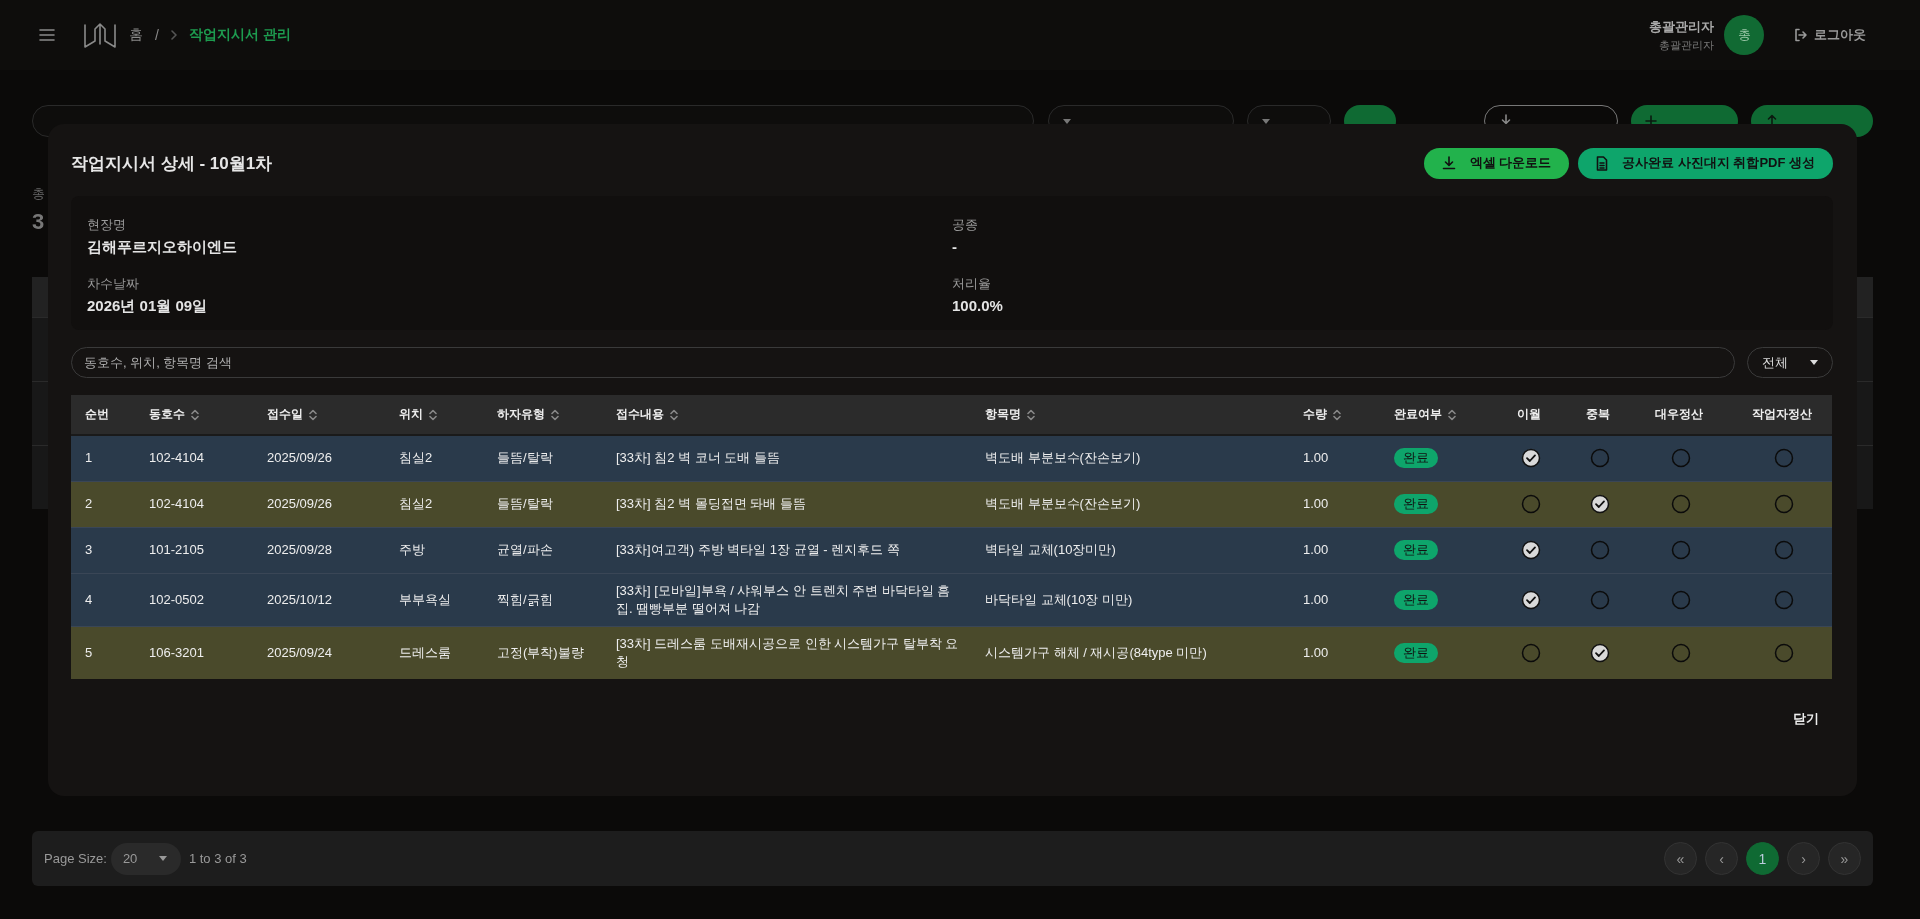 The height and width of the screenshot is (919, 1920). Describe the element at coordinates (1679, 414) in the screenshot. I see `column-header: 대우정산` at that location.